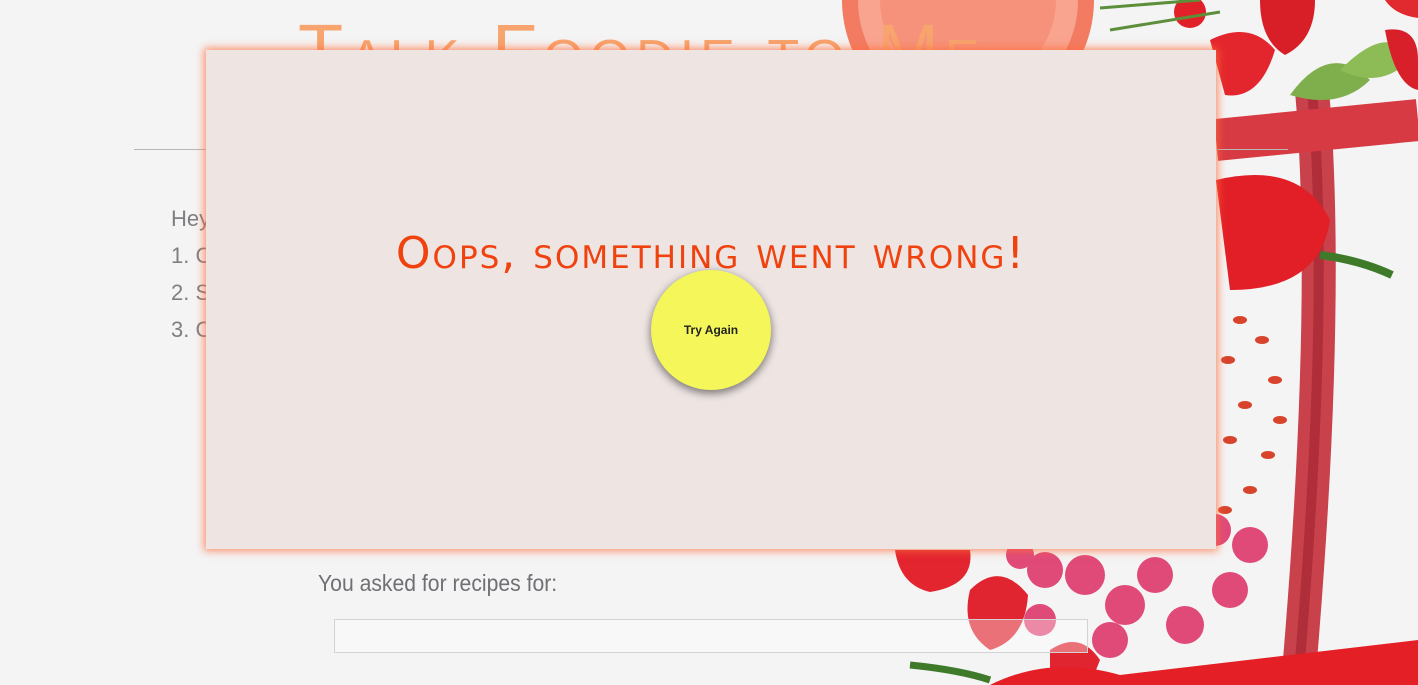  What do you see at coordinates (711, 330) in the screenshot?
I see `try-again-button: Try Again` at bounding box center [711, 330].